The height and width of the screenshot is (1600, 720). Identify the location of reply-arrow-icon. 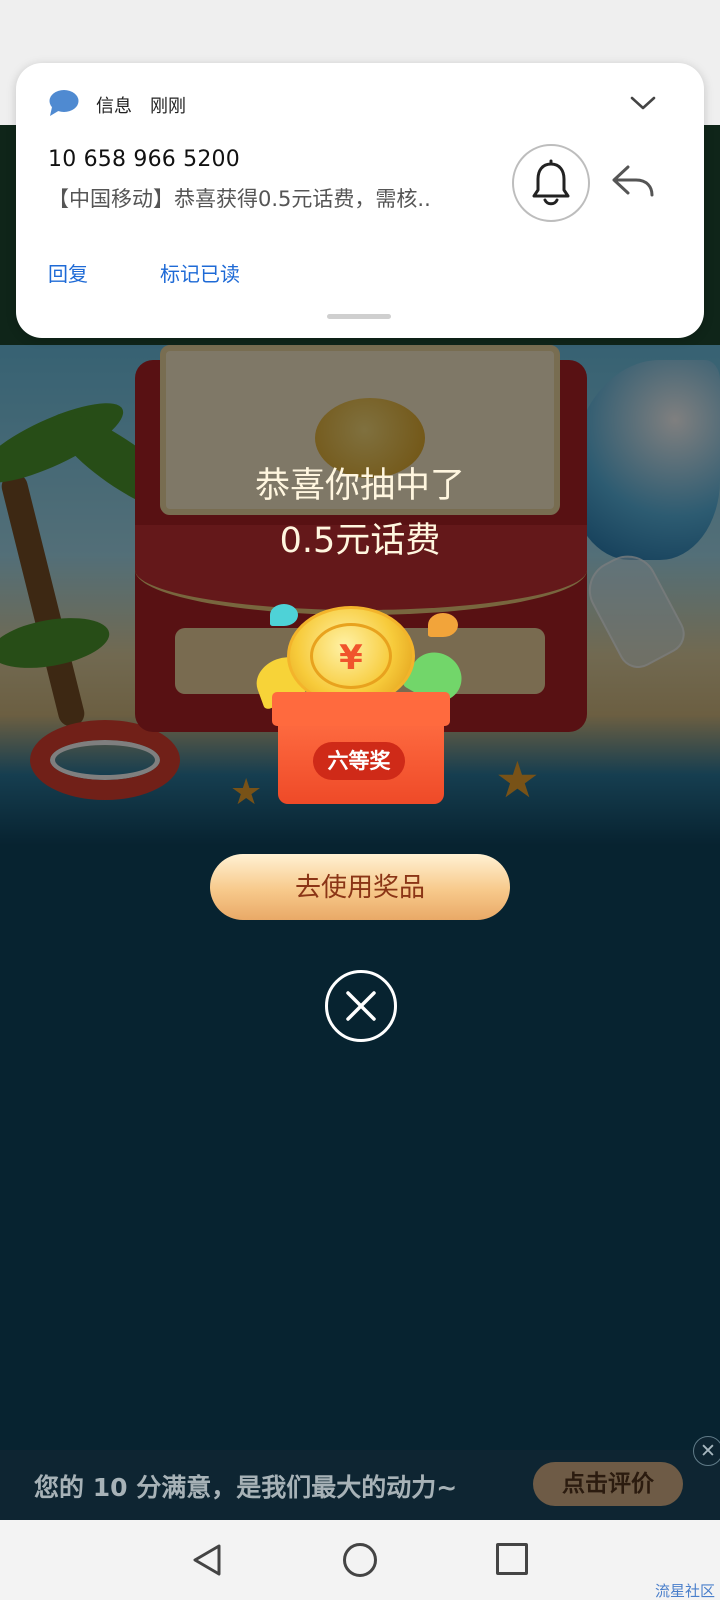
(633, 181).